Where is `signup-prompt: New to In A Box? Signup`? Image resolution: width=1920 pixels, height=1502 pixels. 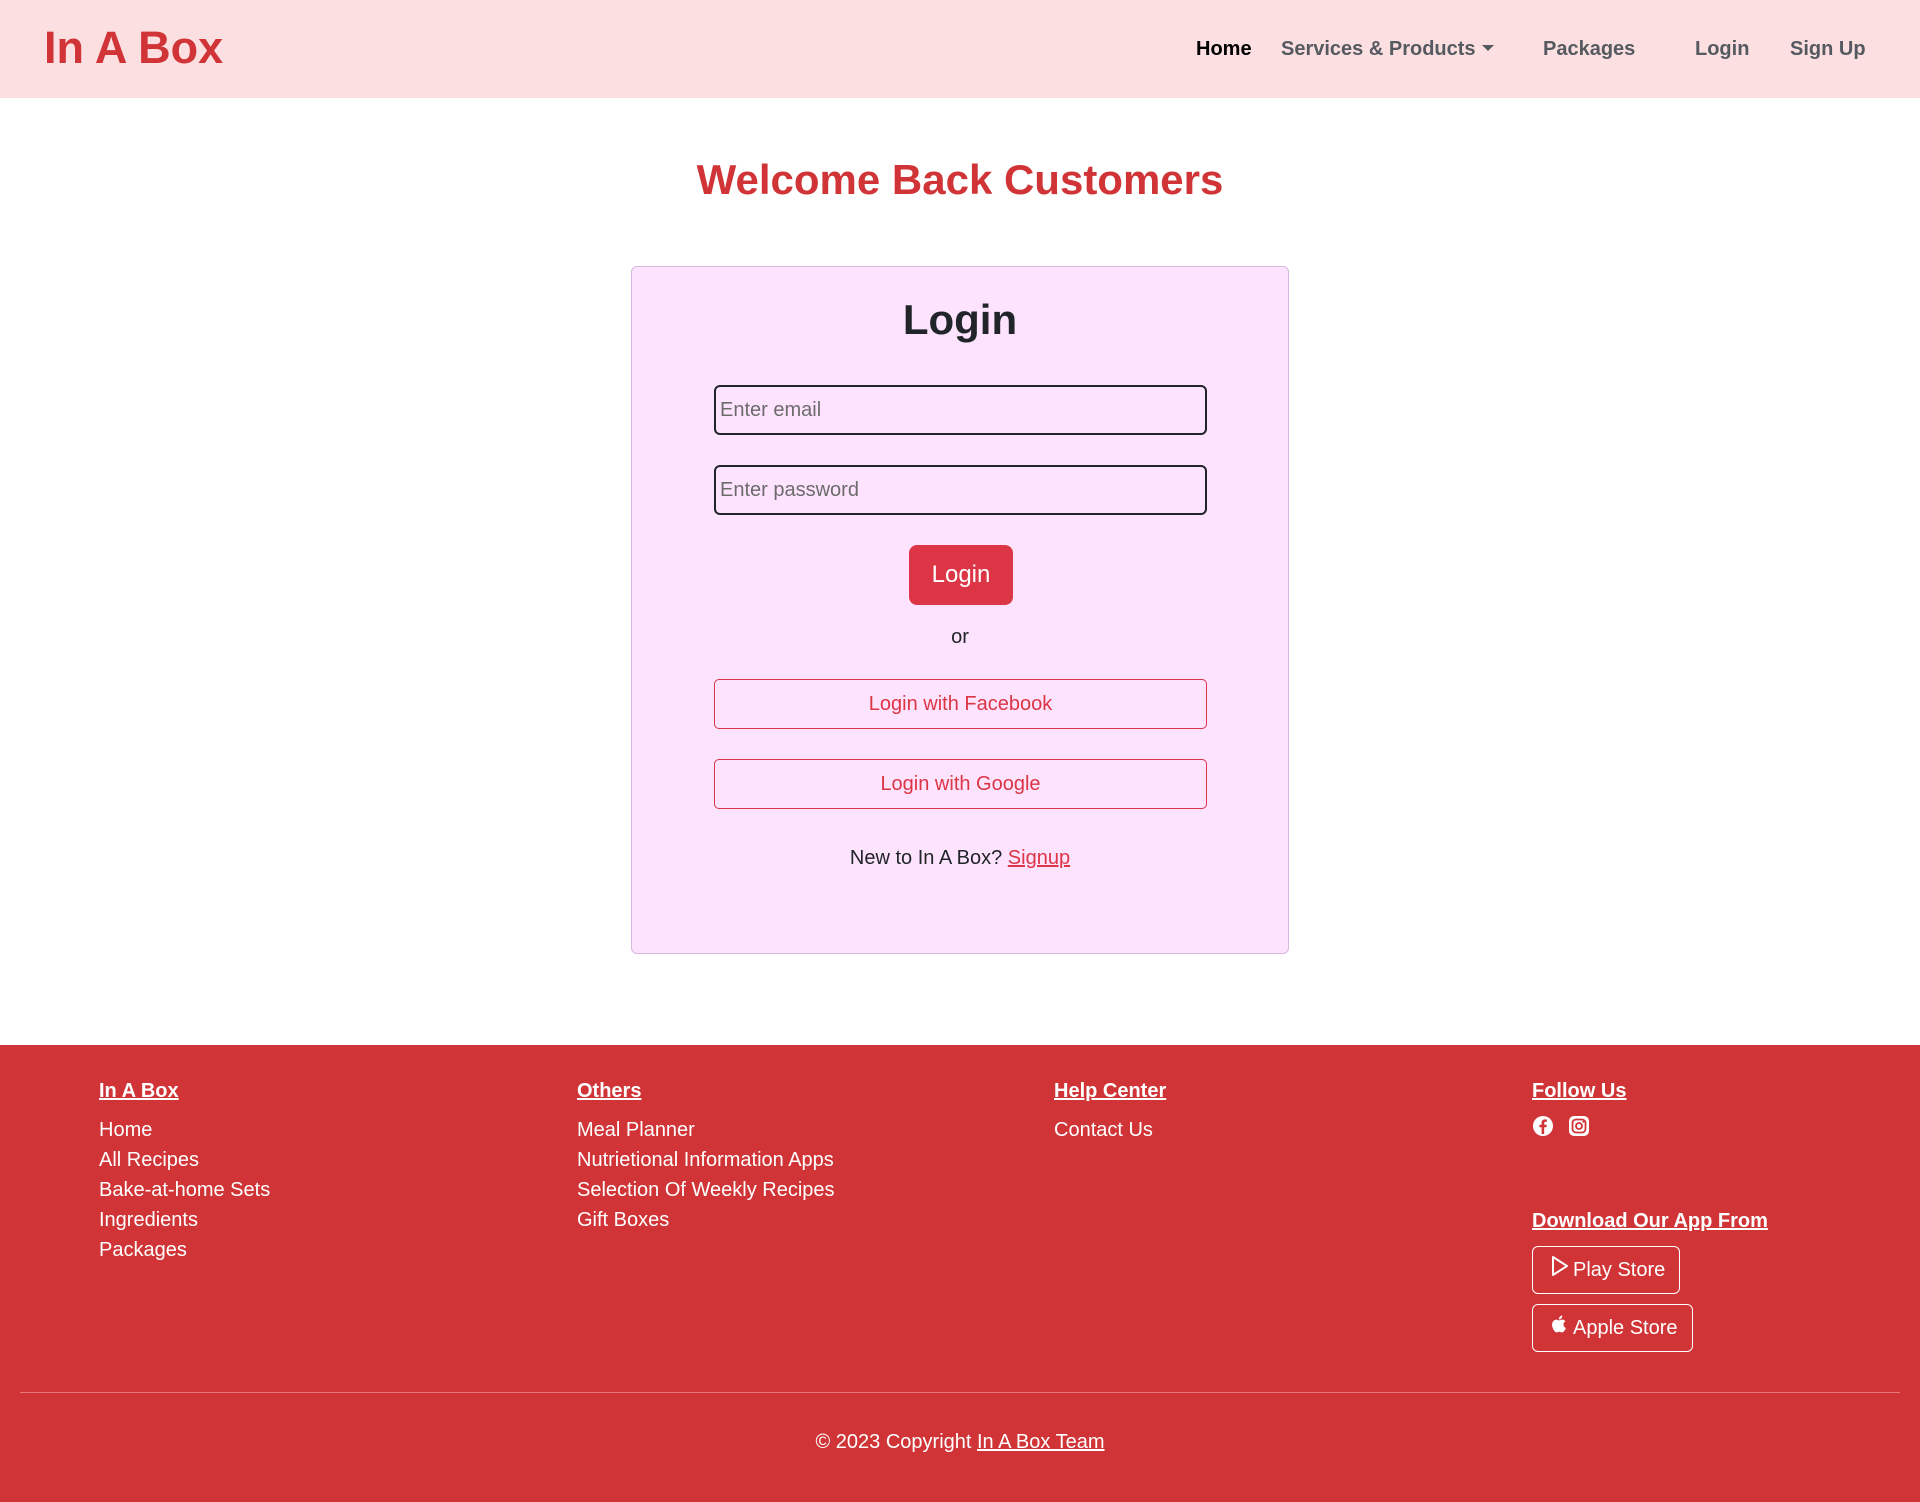
signup-prompt: New to In A Box? Signup is located at coordinates (960, 858).